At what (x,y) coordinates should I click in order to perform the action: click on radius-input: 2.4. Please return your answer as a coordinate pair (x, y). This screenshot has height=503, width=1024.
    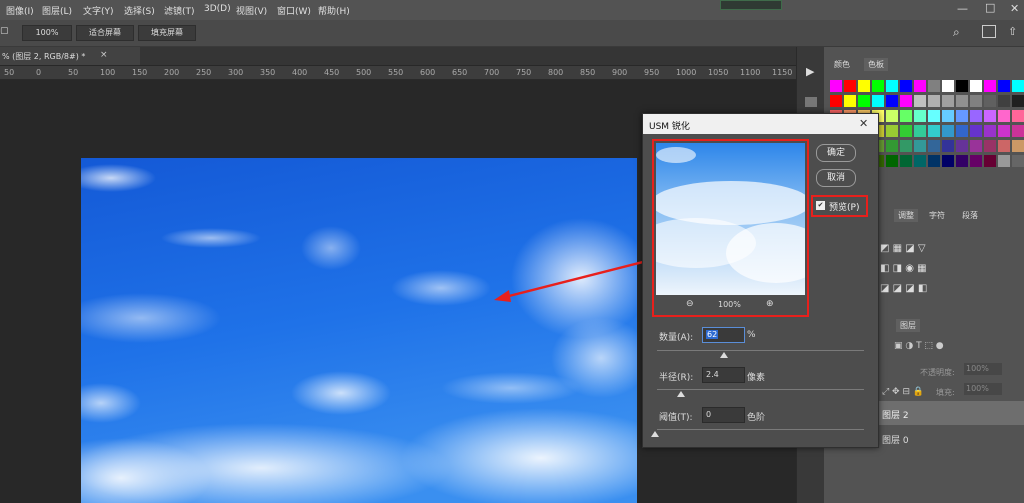
    Looking at the image, I should click on (723, 375).